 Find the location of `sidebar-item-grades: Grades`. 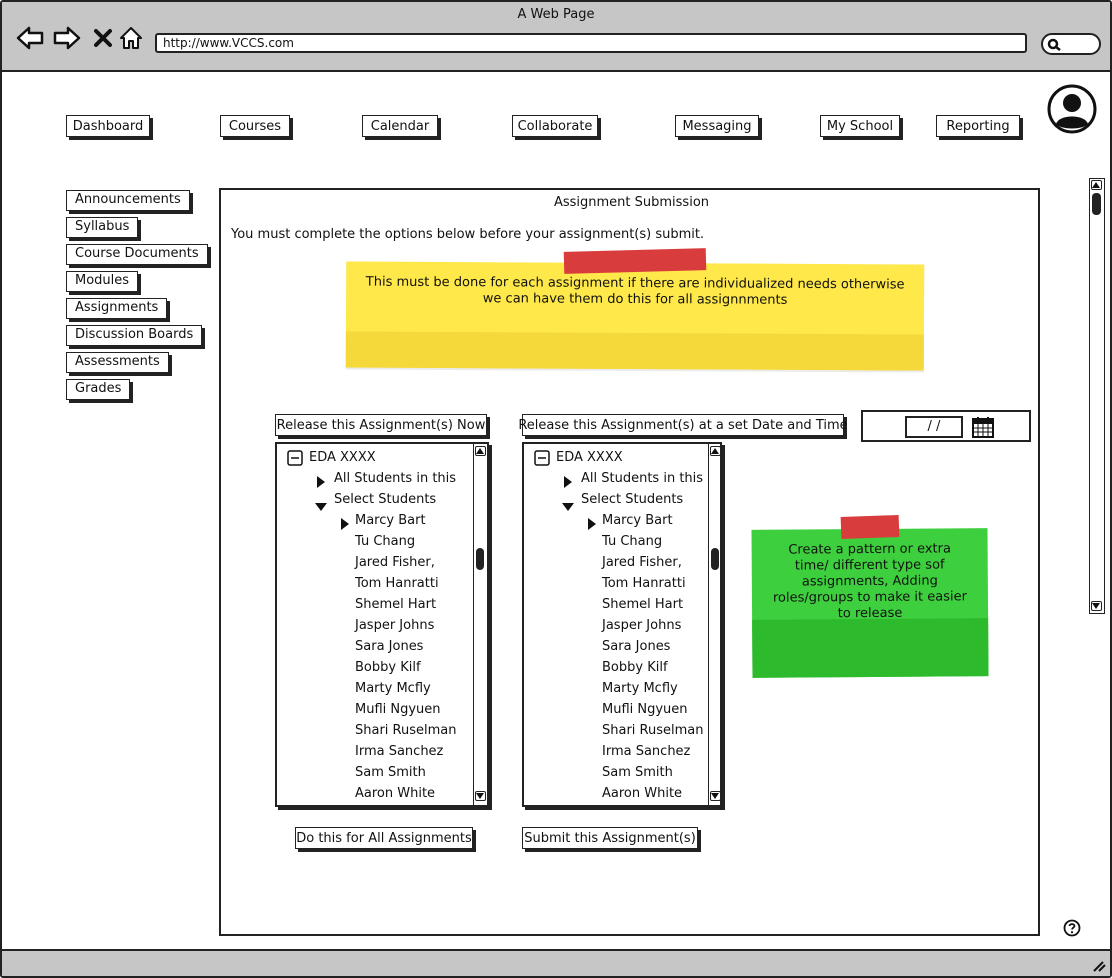

sidebar-item-grades: Grades is located at coordinates (98, 389).